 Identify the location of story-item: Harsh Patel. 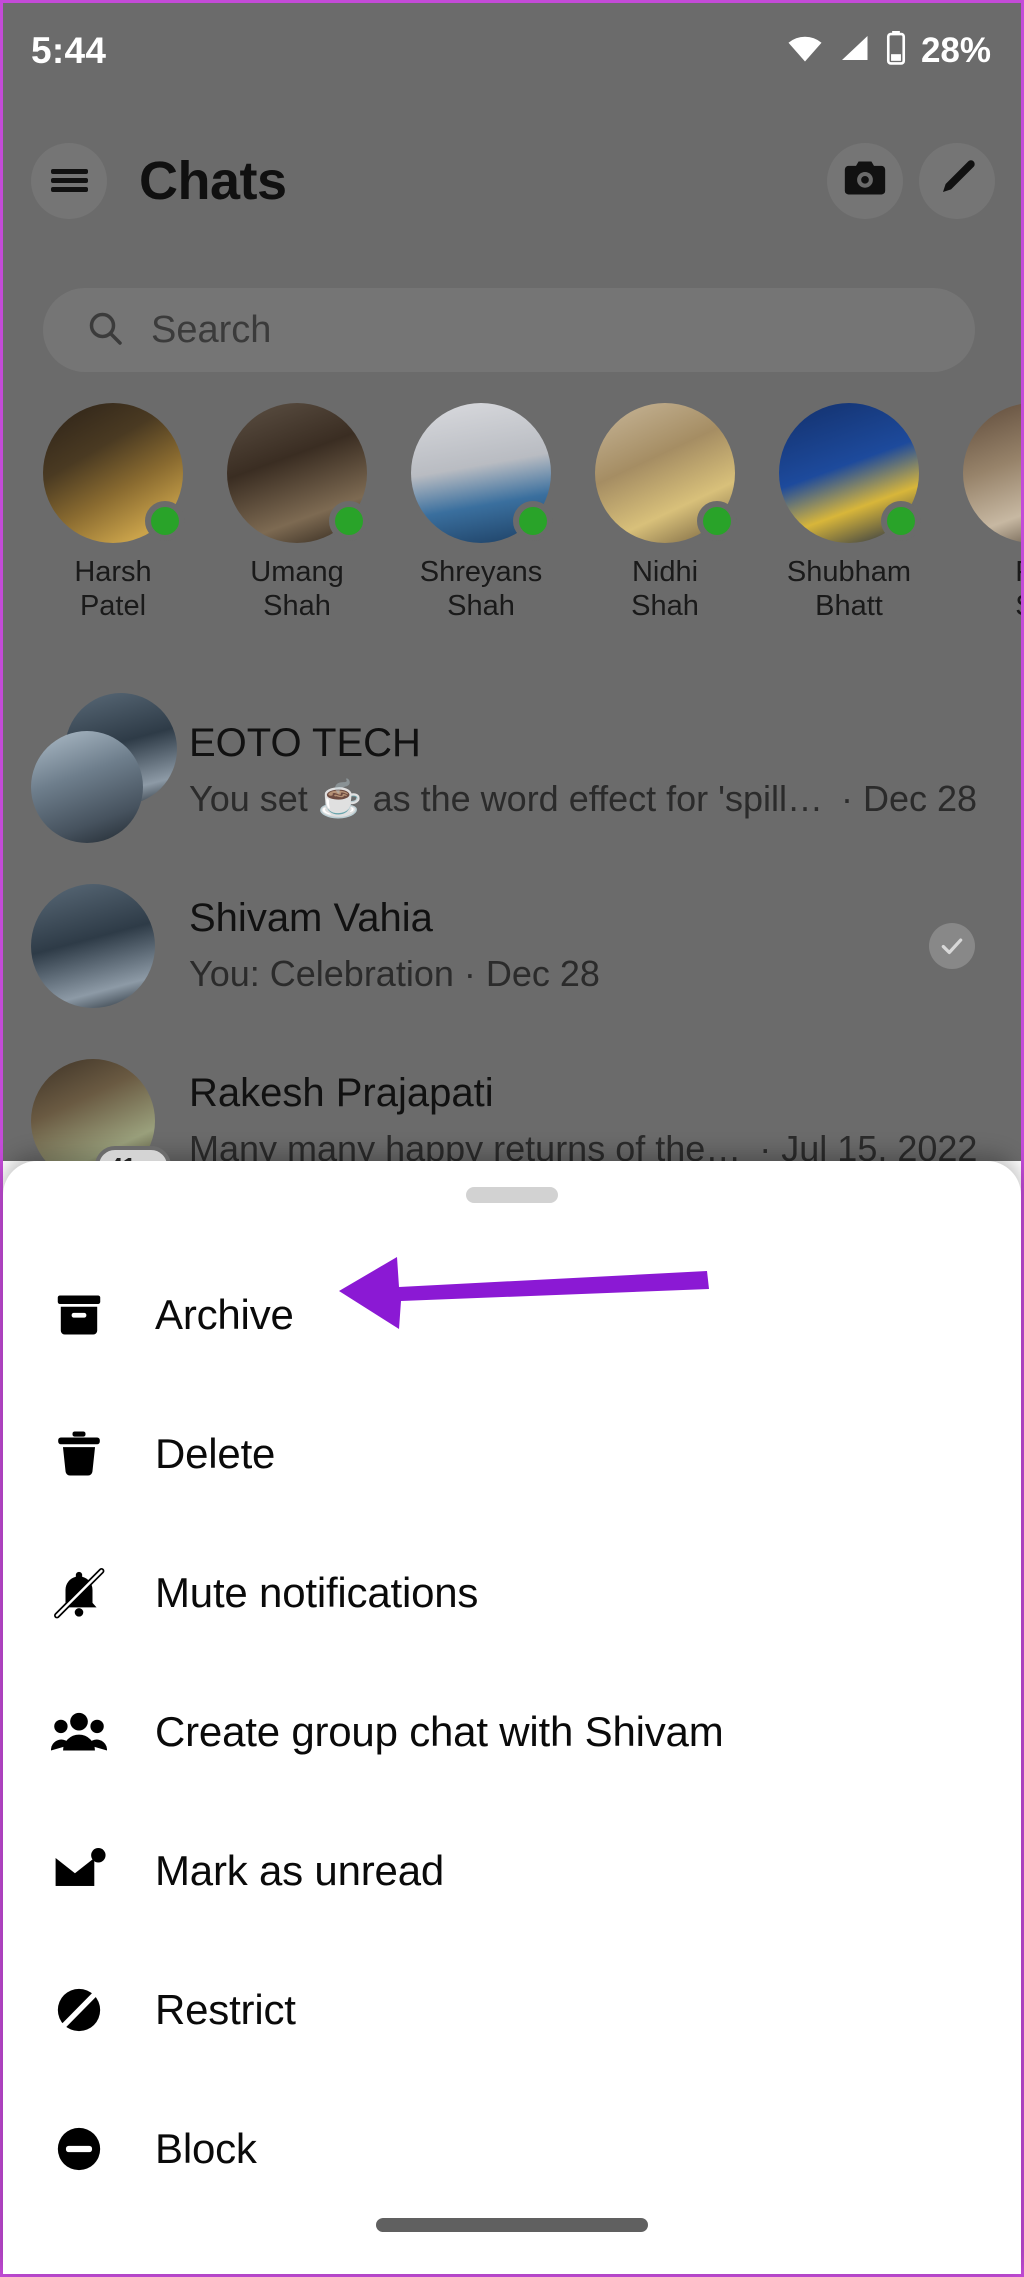
(113, 528).